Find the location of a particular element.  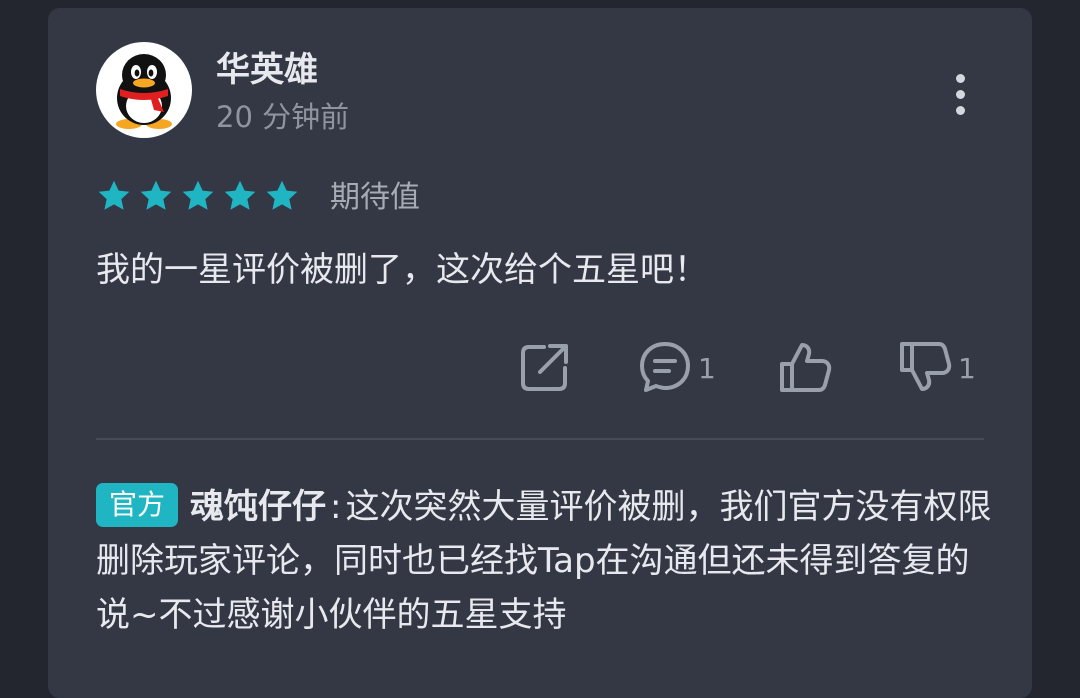

reply-author: 魂饨仔仔 is located at coordinates (258, 507).